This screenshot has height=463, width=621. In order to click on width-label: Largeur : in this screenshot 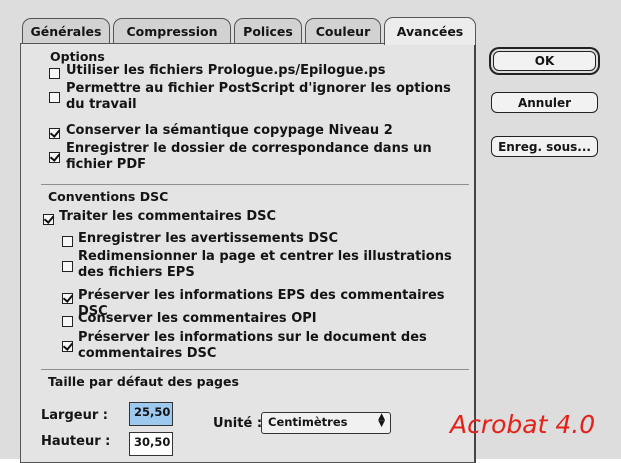, I will do `click(74, 415)`.